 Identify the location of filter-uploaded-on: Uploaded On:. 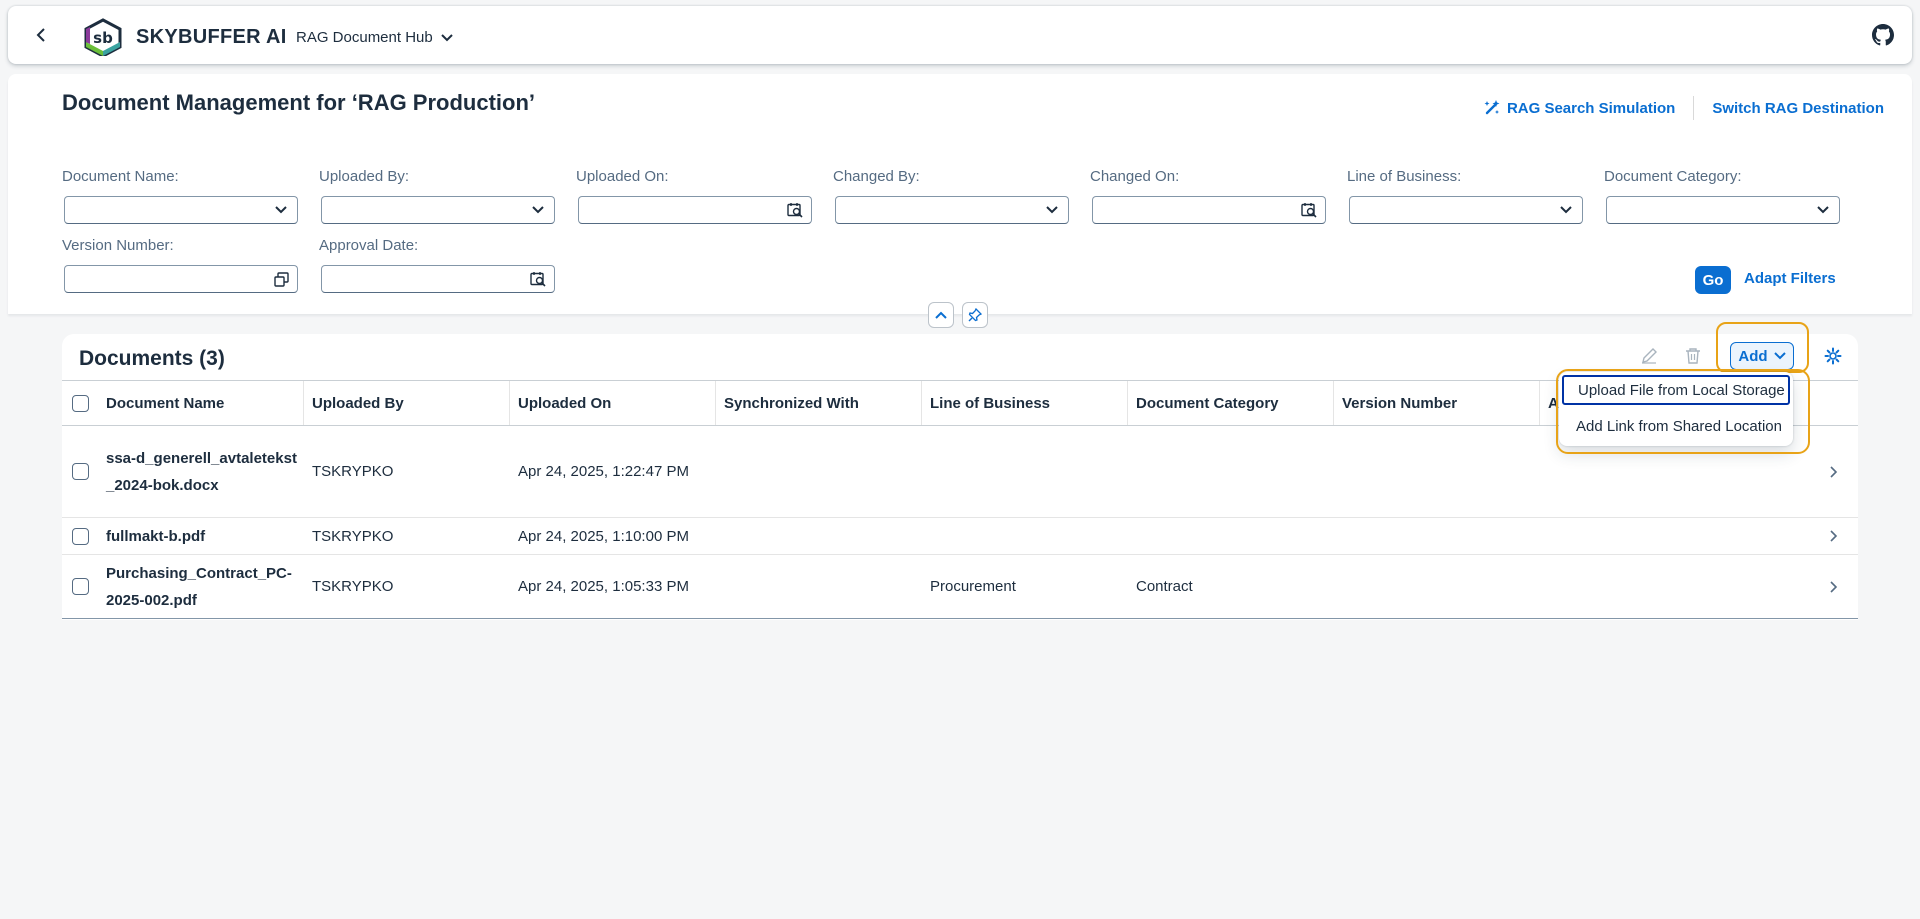
(694, 196).